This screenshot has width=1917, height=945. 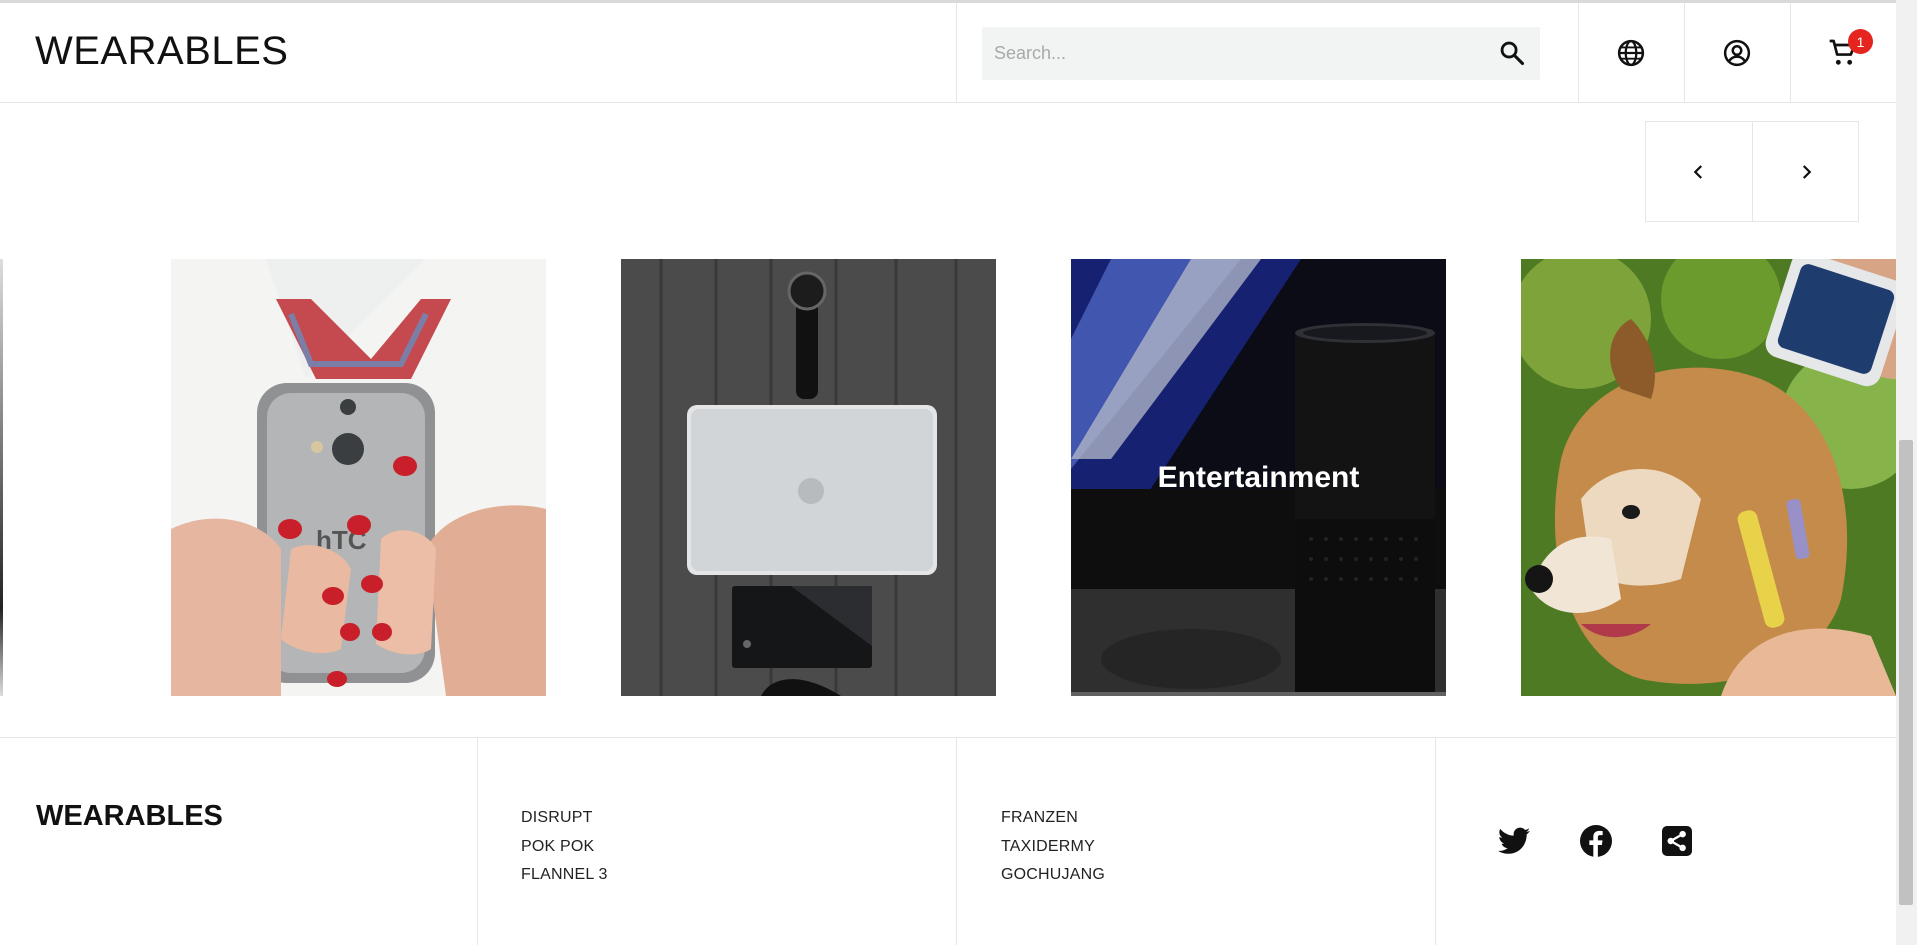 I want to click on share-icon, so click(x=1677, y=841).